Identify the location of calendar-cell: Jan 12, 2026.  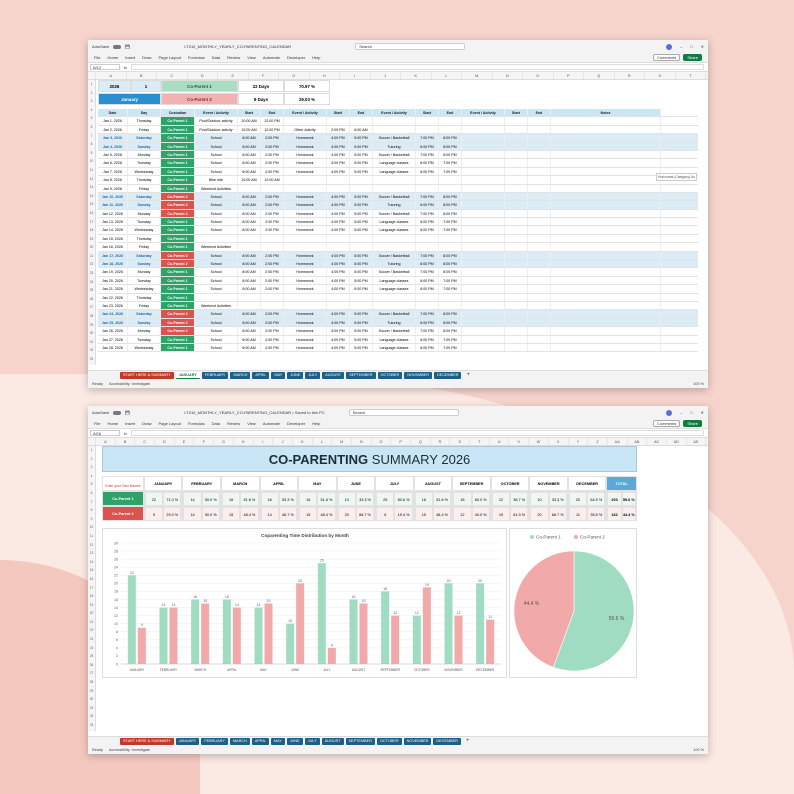
(113, 213).